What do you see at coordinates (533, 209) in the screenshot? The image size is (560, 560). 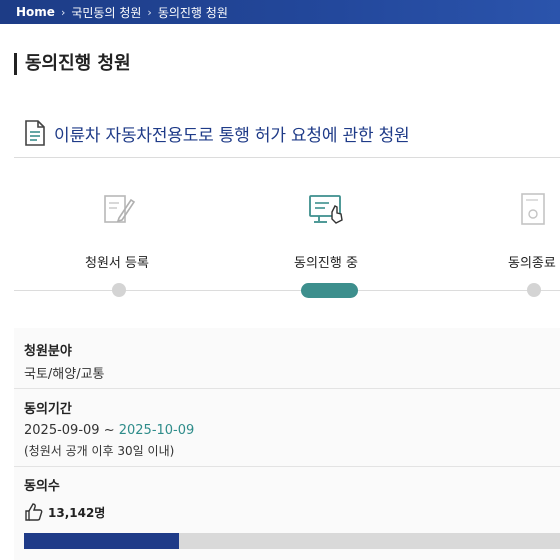 I see `certificate-icon` at bounding box center [533, 209].